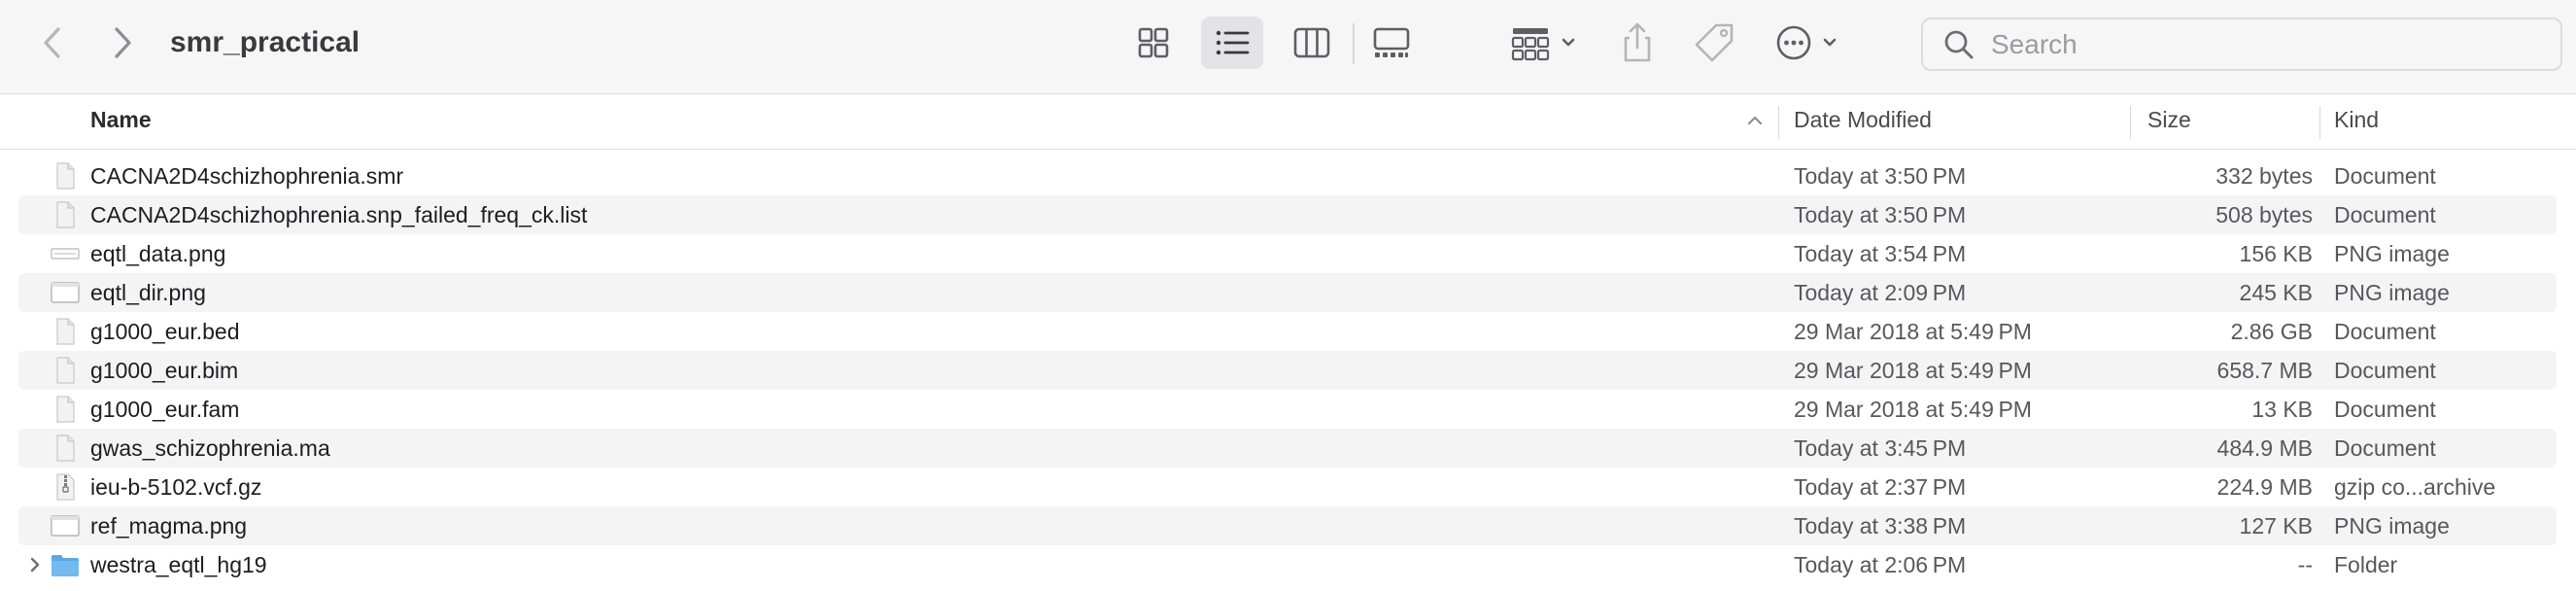 Image resolution: width=2576 pixels, height=591 pixels. I want to click on search-field, so click(2241, 44).